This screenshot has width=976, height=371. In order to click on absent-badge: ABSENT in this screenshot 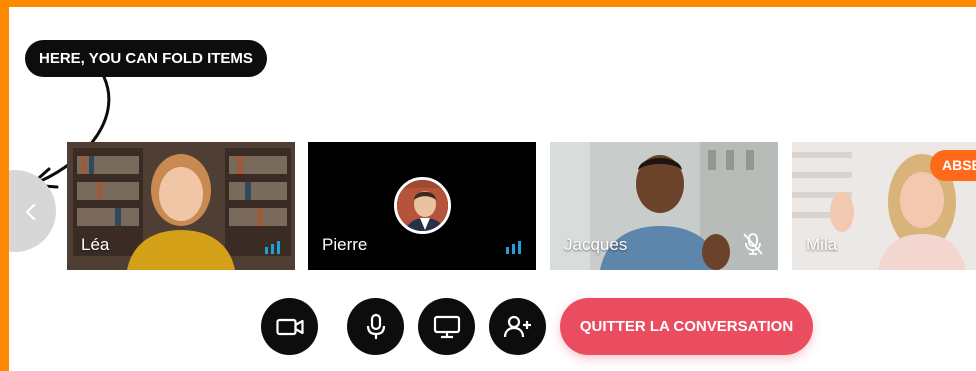, I will do `click(953, 165)`.